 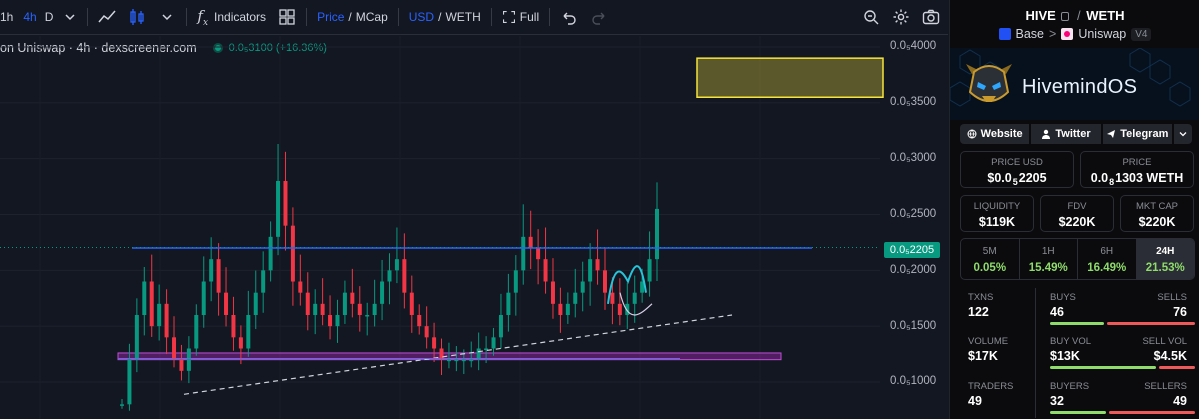 What do you see at coordinates (1152, 412) in the screenshot?
I see `sellers-ratio-bar` at bounding box center [1152, 412].